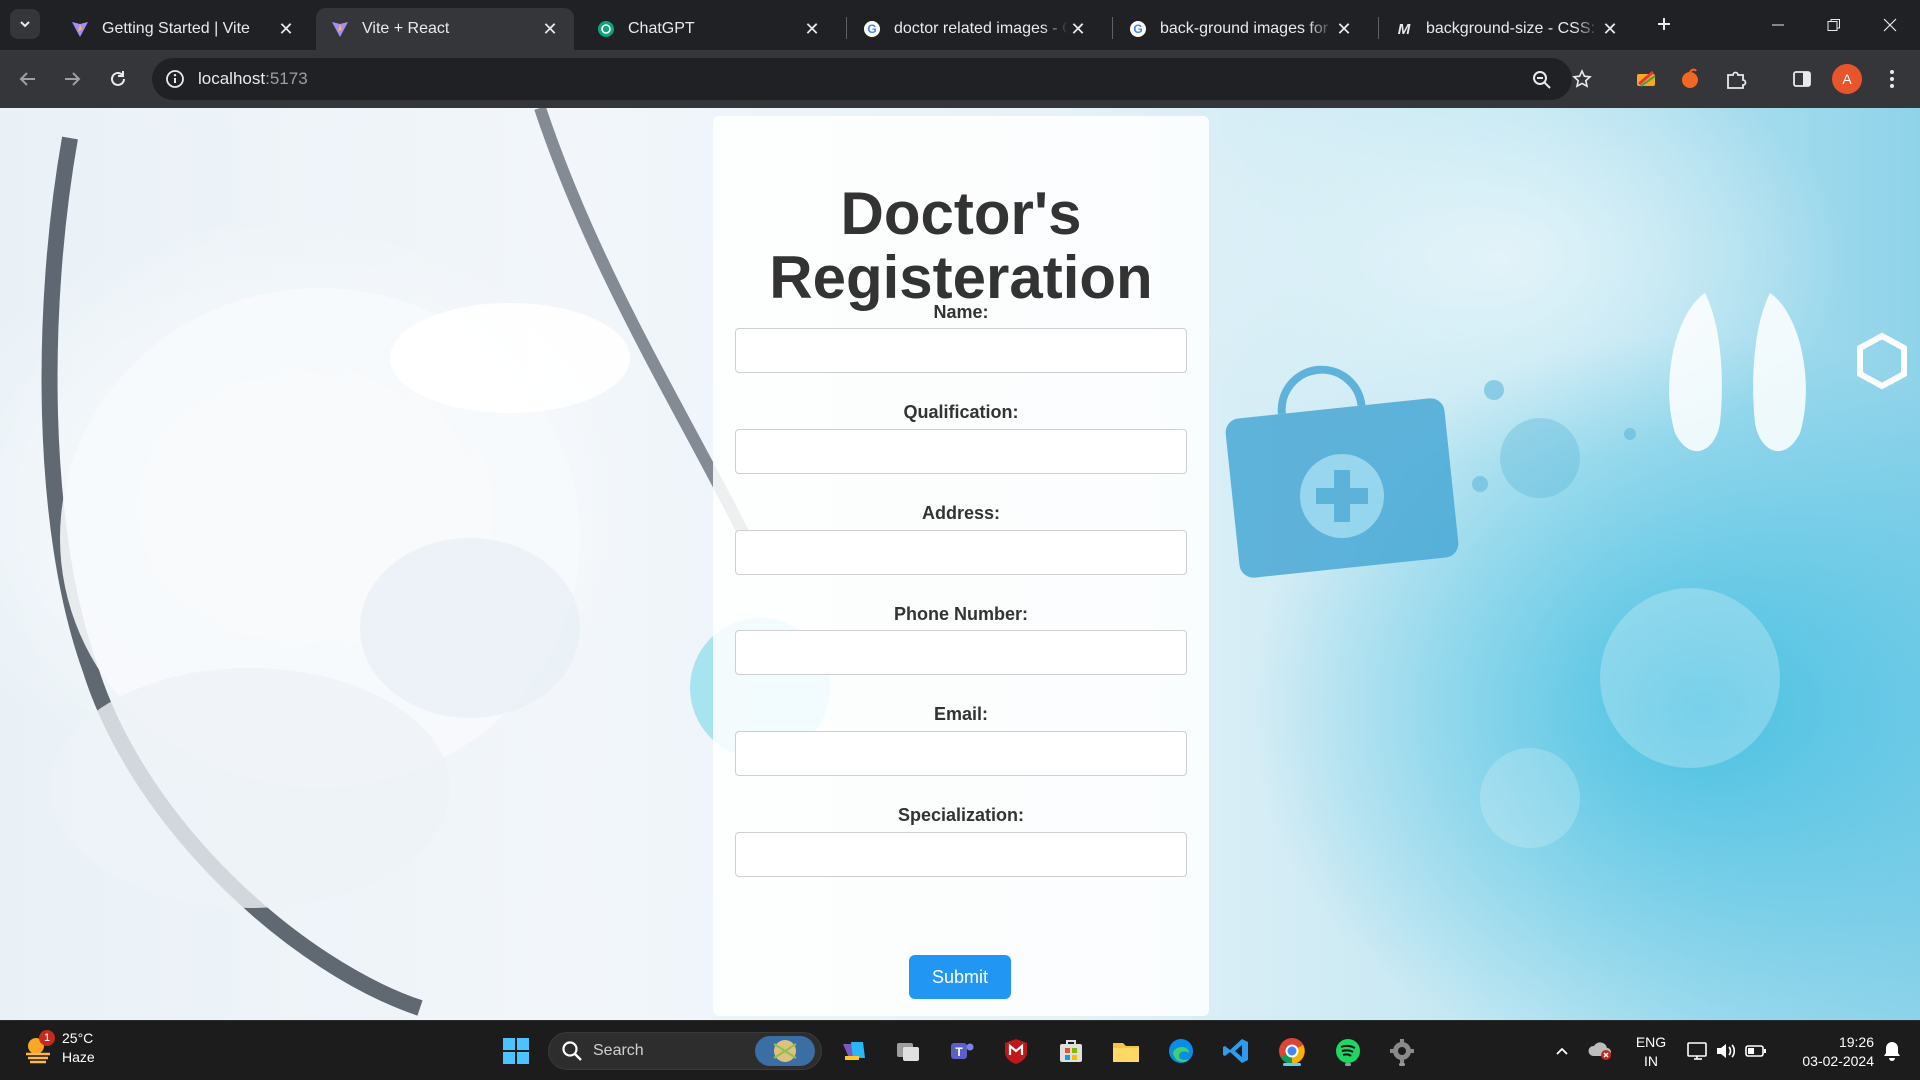 The height and width of the screenshot is (1080, 1920). I want to click on close-window-button, so click(1890, 25).